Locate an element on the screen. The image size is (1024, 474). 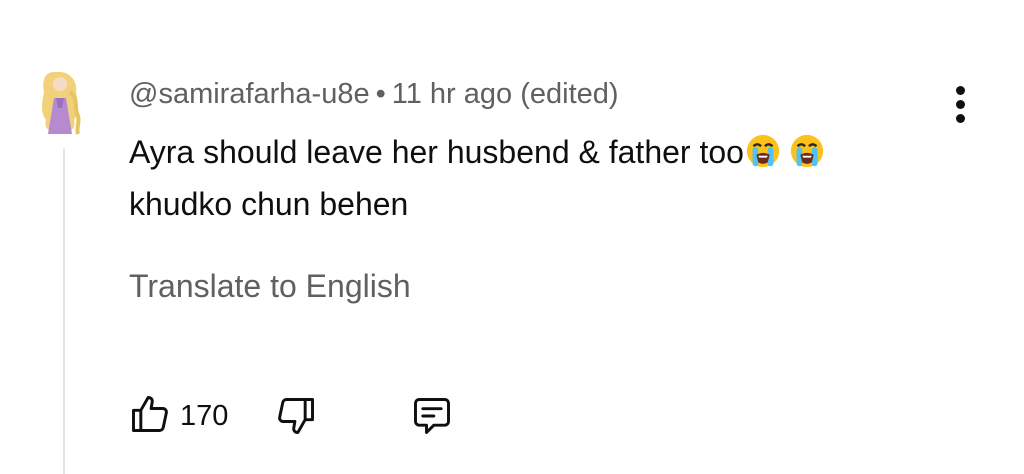
thread-line is located at coordinates (64, 311).